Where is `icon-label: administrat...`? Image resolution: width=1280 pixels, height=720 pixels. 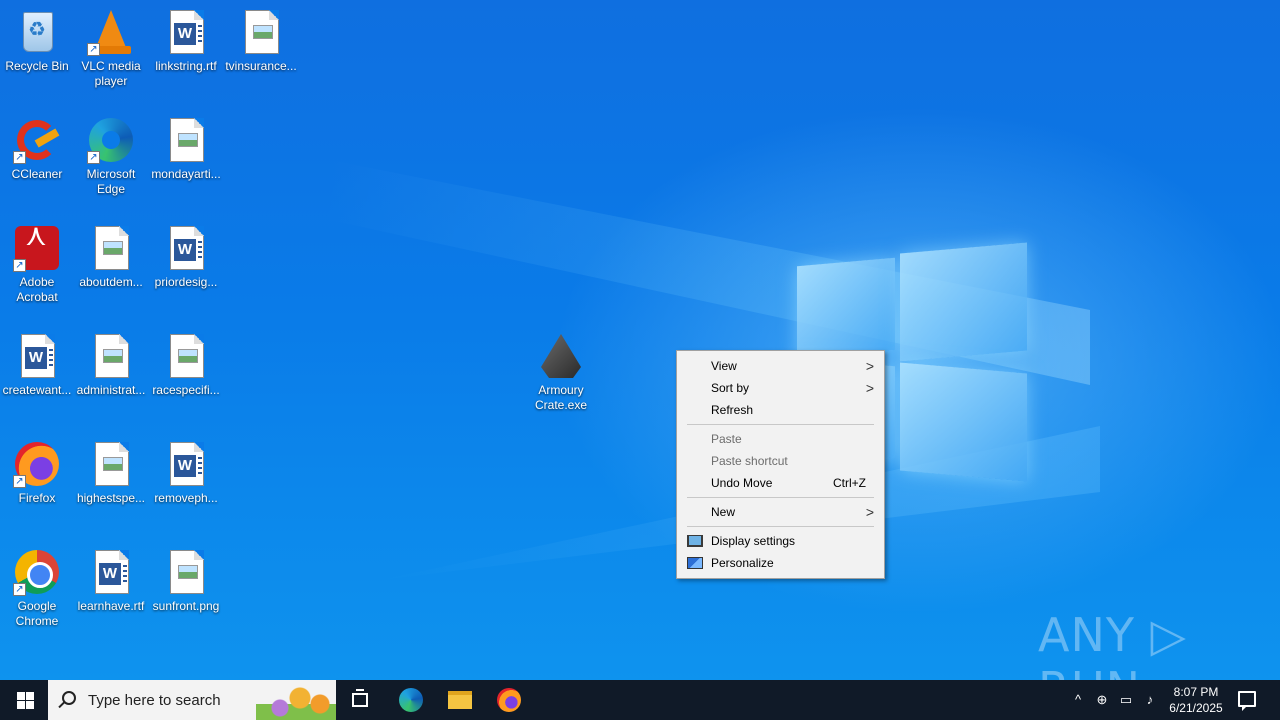 icon-label: administrat... is located at coordinates (111, 390).